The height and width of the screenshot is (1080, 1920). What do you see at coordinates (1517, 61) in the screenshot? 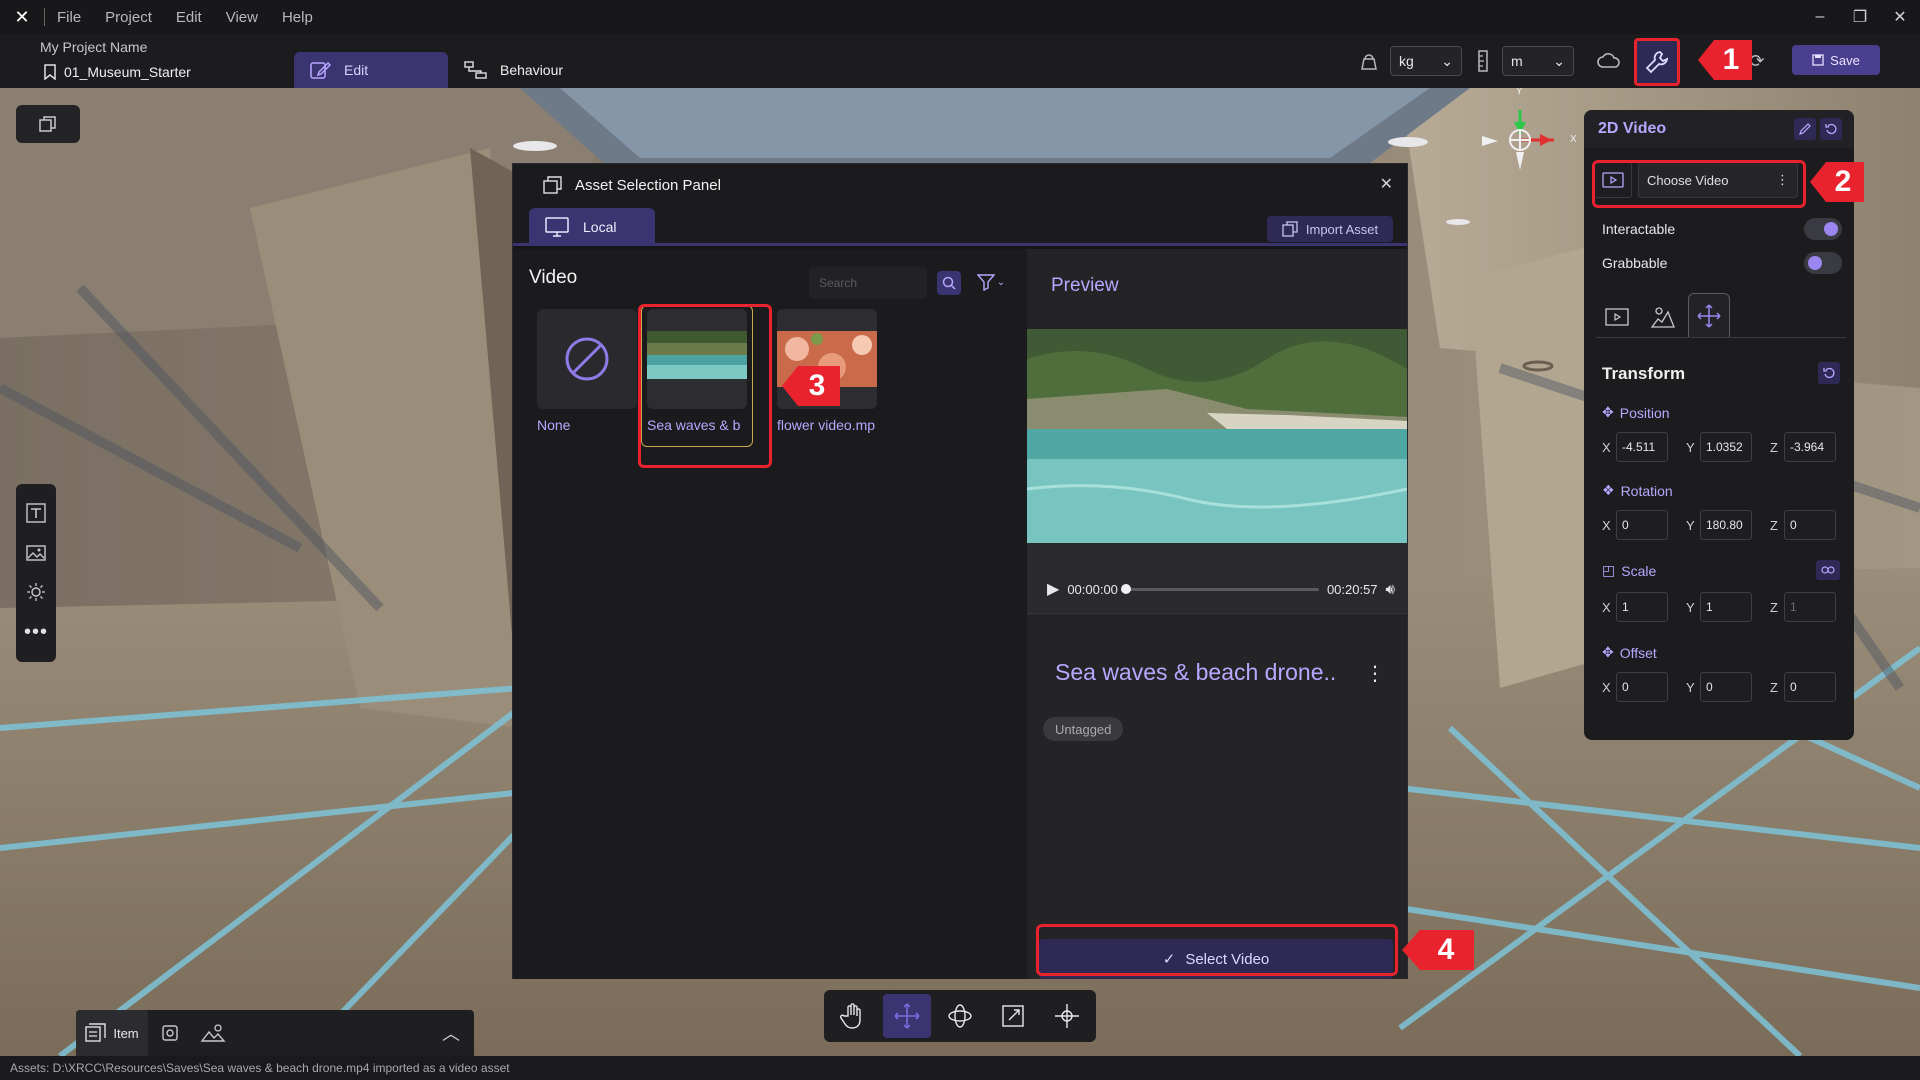
I see `length-unit-value: m` at bounding box center [1517, 61].